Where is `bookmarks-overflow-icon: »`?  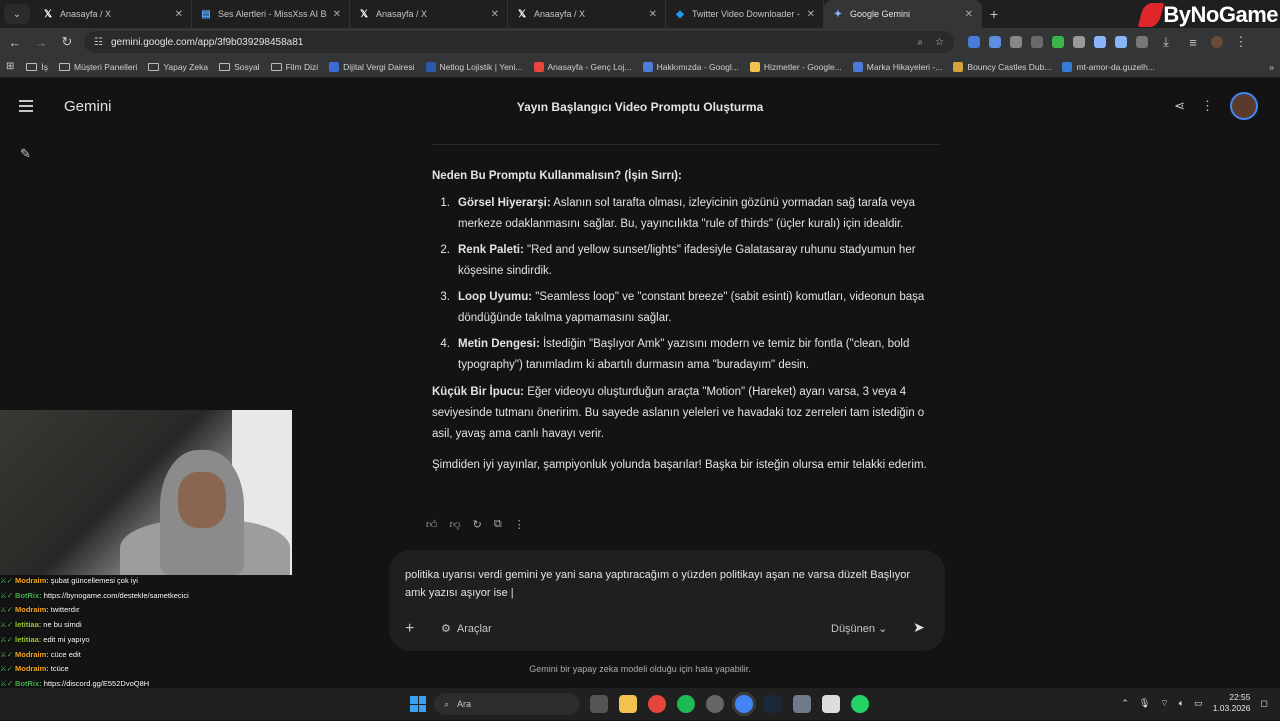
bookmarks-overflow-icon: » is located at coordinates (1271, 67).